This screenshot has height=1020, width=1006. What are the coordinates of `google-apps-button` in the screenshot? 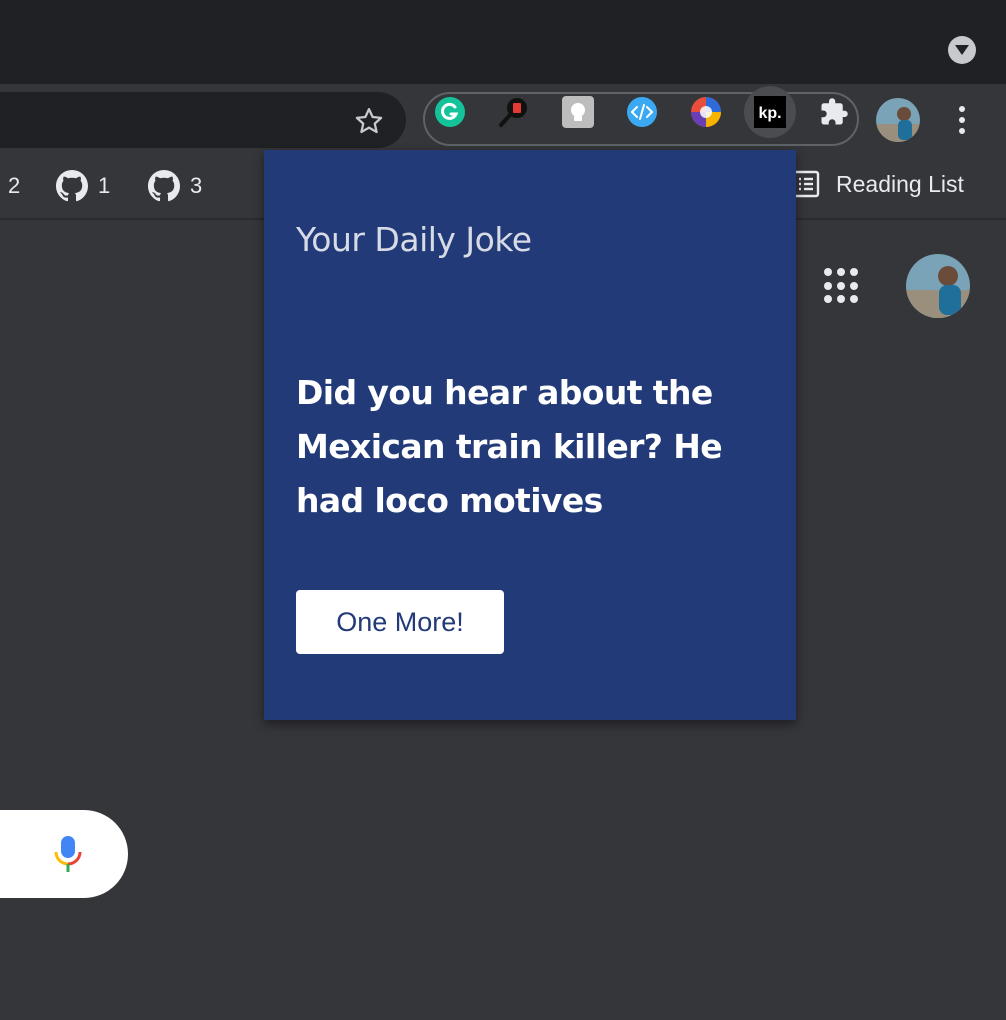 It's located at (842, 286).